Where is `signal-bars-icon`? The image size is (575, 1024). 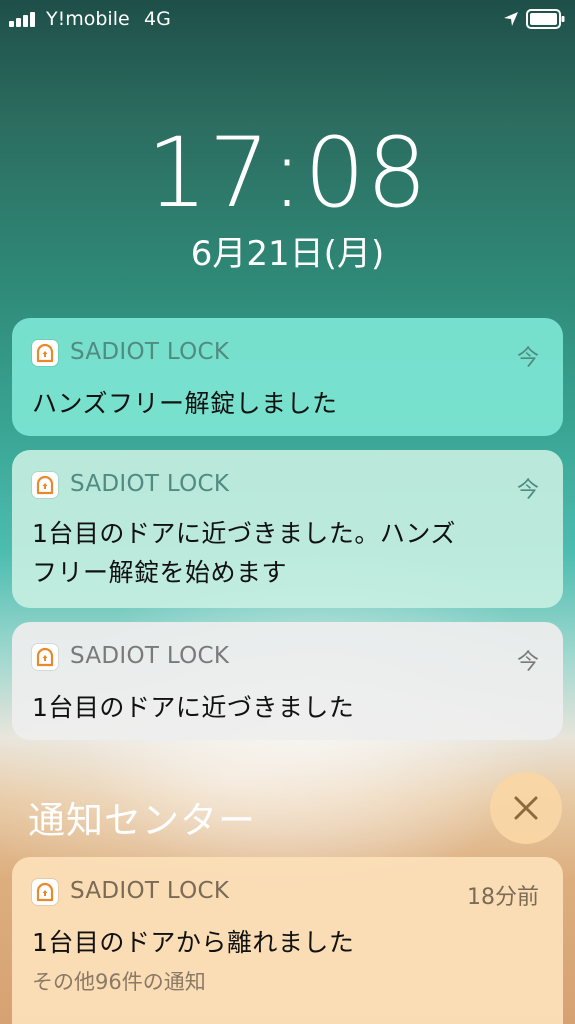 signal-bars-icon is located at coordinates (25, 19).